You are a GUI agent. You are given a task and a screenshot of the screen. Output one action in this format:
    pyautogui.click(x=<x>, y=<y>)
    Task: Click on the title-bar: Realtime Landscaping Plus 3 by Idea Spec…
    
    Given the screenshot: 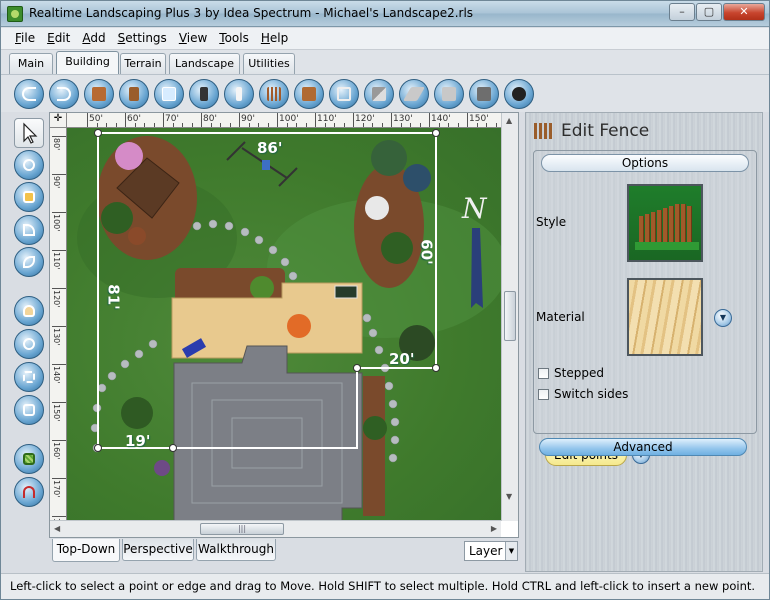 What is the action you would take?
    pyautogui.click(x=385, y=14)
    